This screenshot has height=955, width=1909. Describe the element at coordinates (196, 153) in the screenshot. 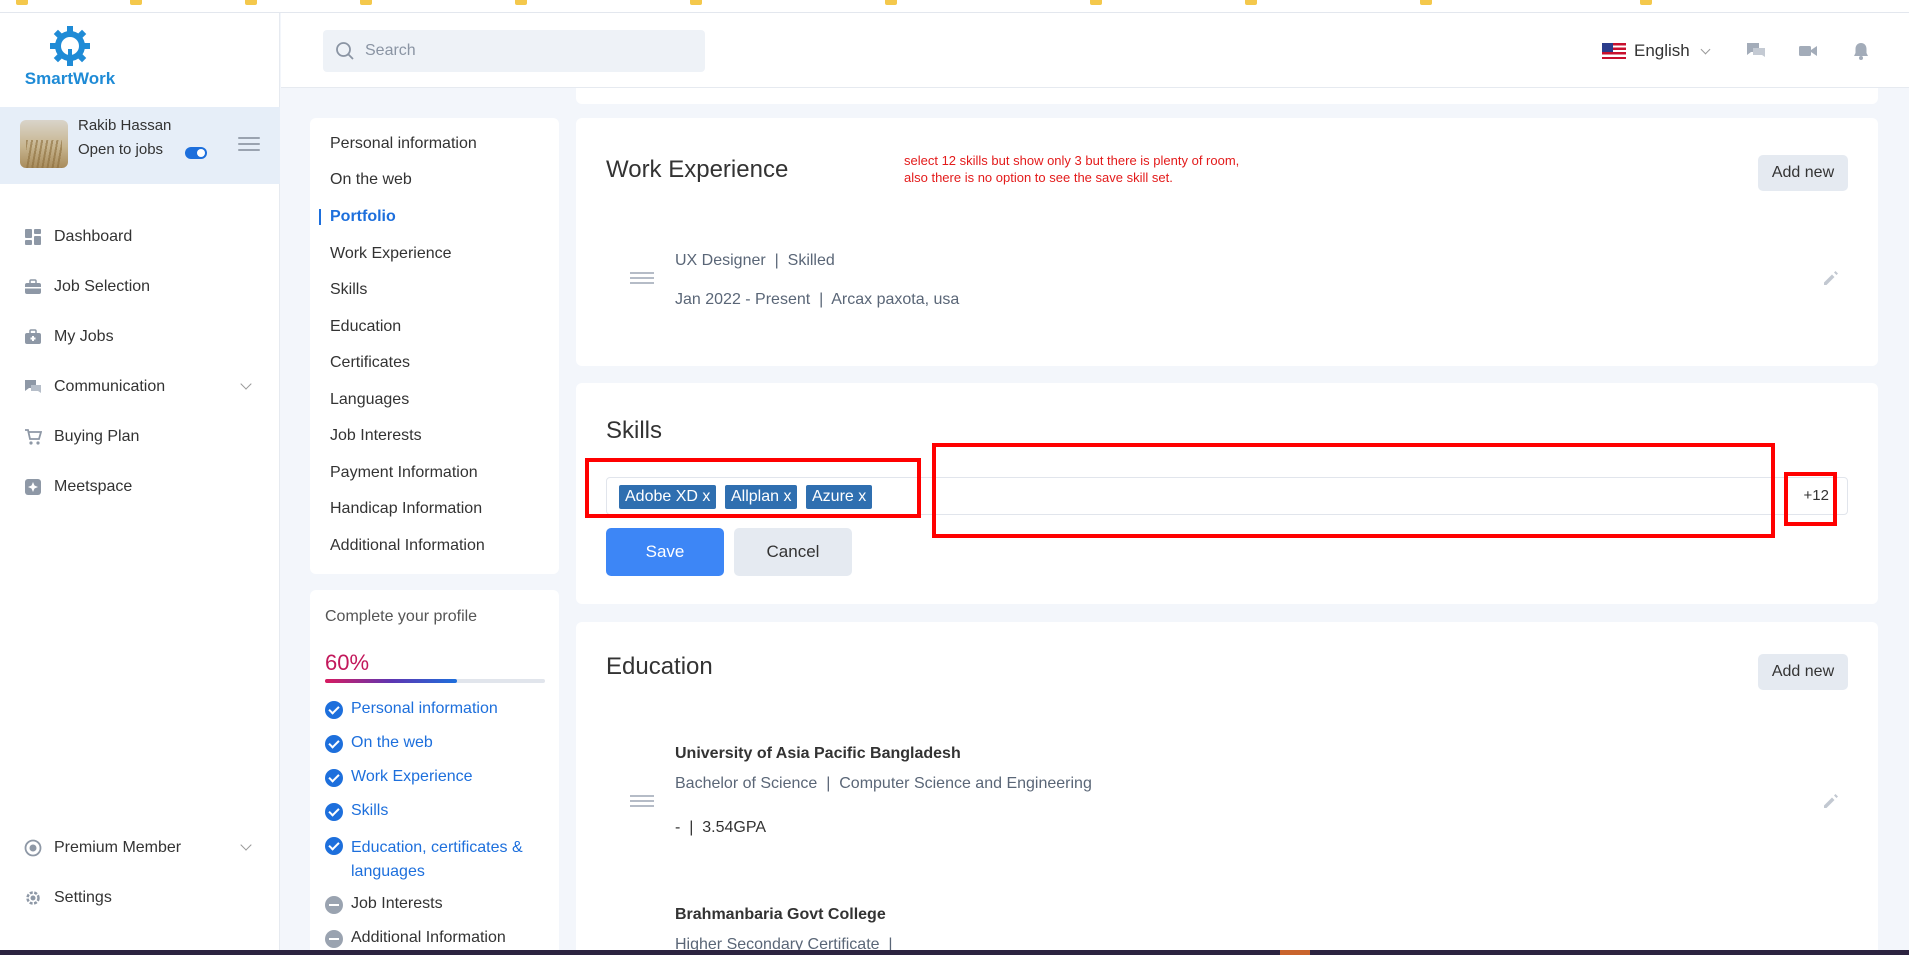

I see `open-to-jobs-toggle` at that location.